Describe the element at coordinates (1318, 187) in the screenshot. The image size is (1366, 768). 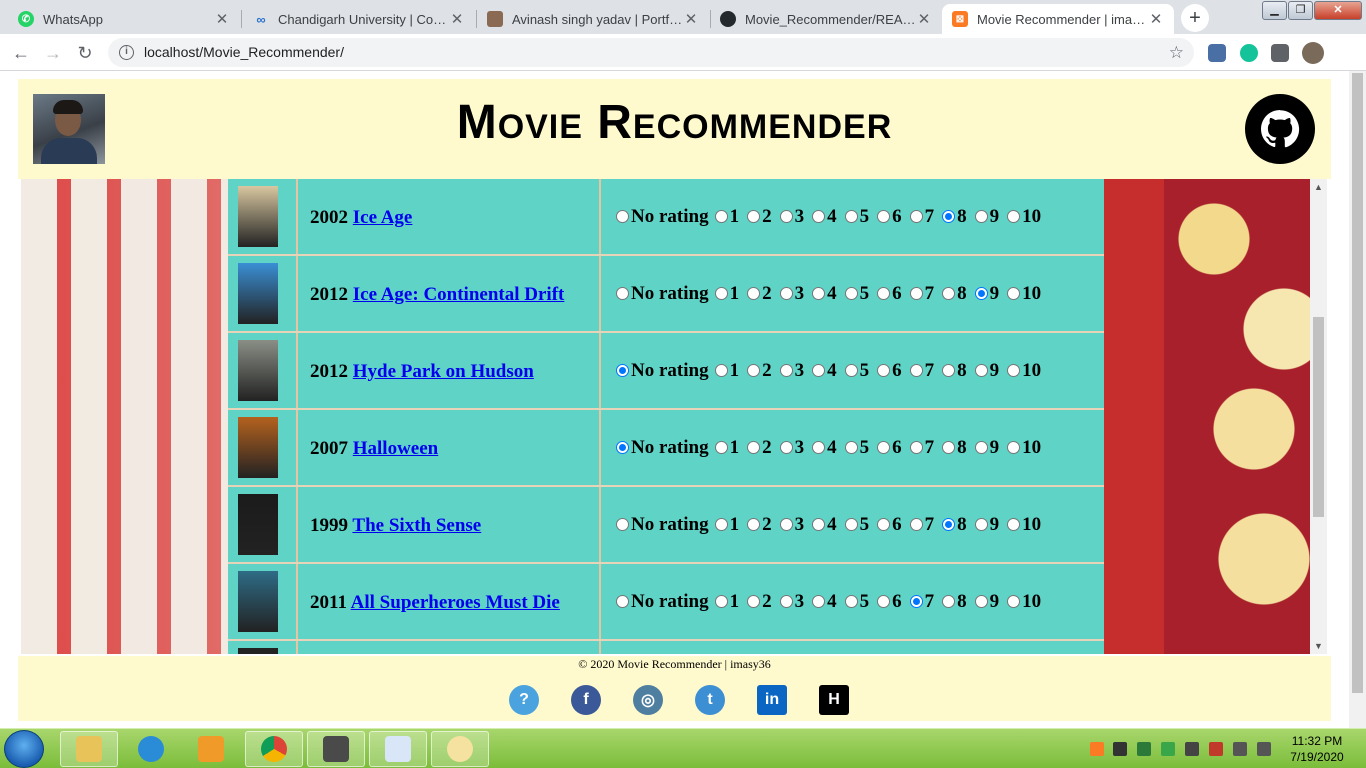
I see `scroll-up-icon: ▲` at that location.